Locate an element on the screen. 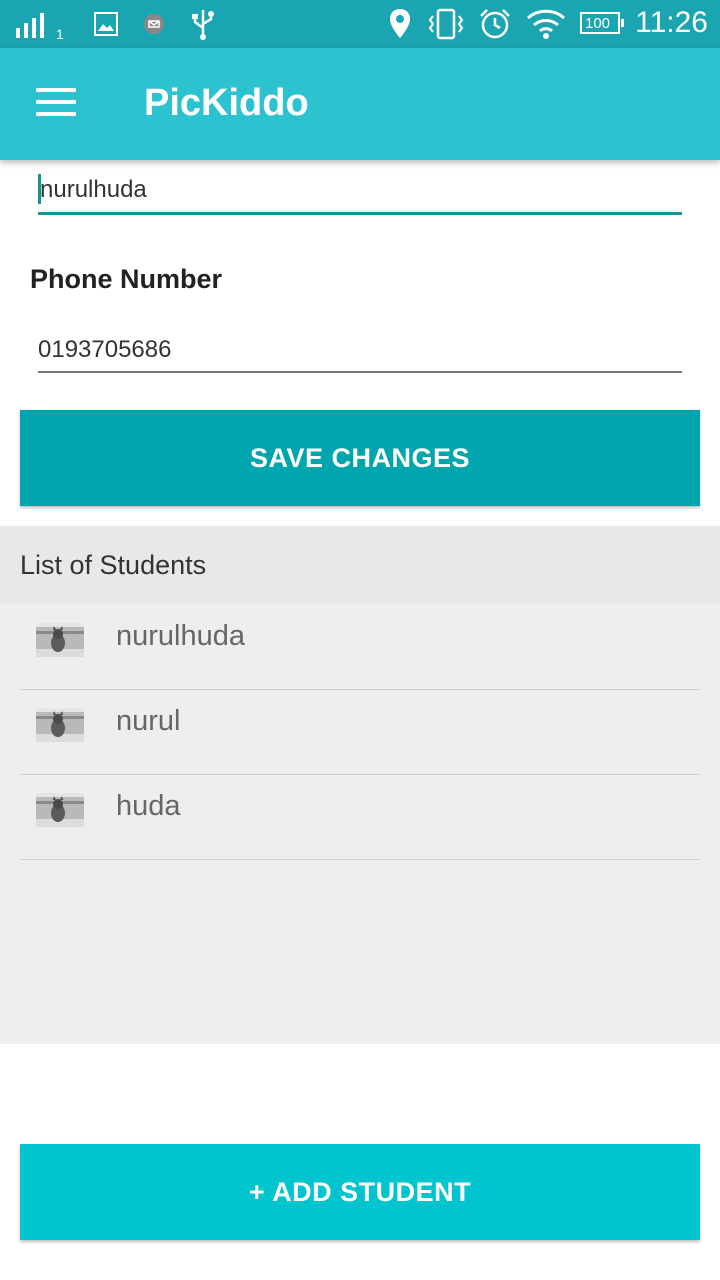  students-list-title: List of Students is located at coordinates (113, 565).